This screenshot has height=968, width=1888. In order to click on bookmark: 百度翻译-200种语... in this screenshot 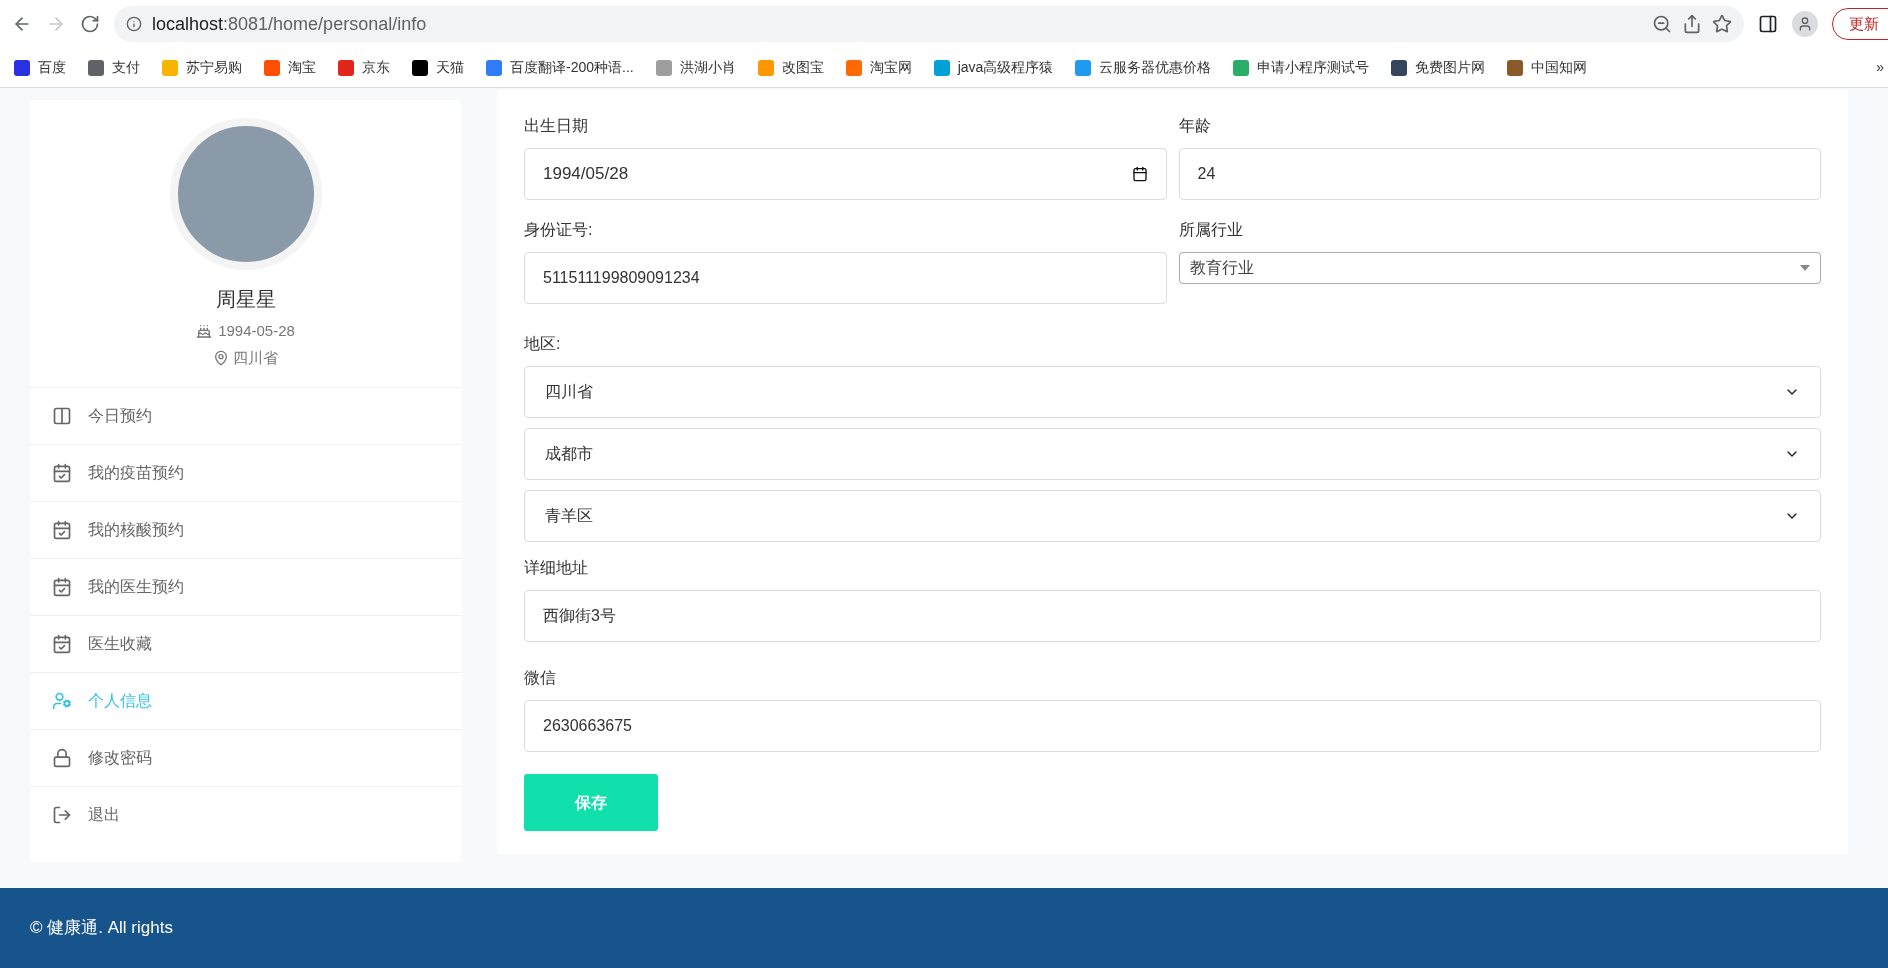, I will do `click(560, 67)`.